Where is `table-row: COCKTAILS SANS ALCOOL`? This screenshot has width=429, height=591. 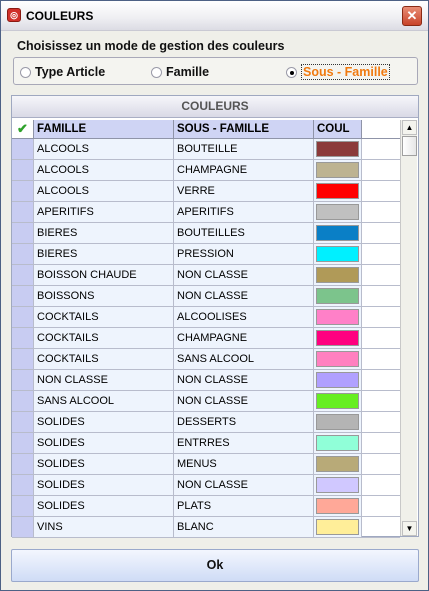 table-row: COCKTAILS SANS ALCOOL is located at coordinates (206, 359).